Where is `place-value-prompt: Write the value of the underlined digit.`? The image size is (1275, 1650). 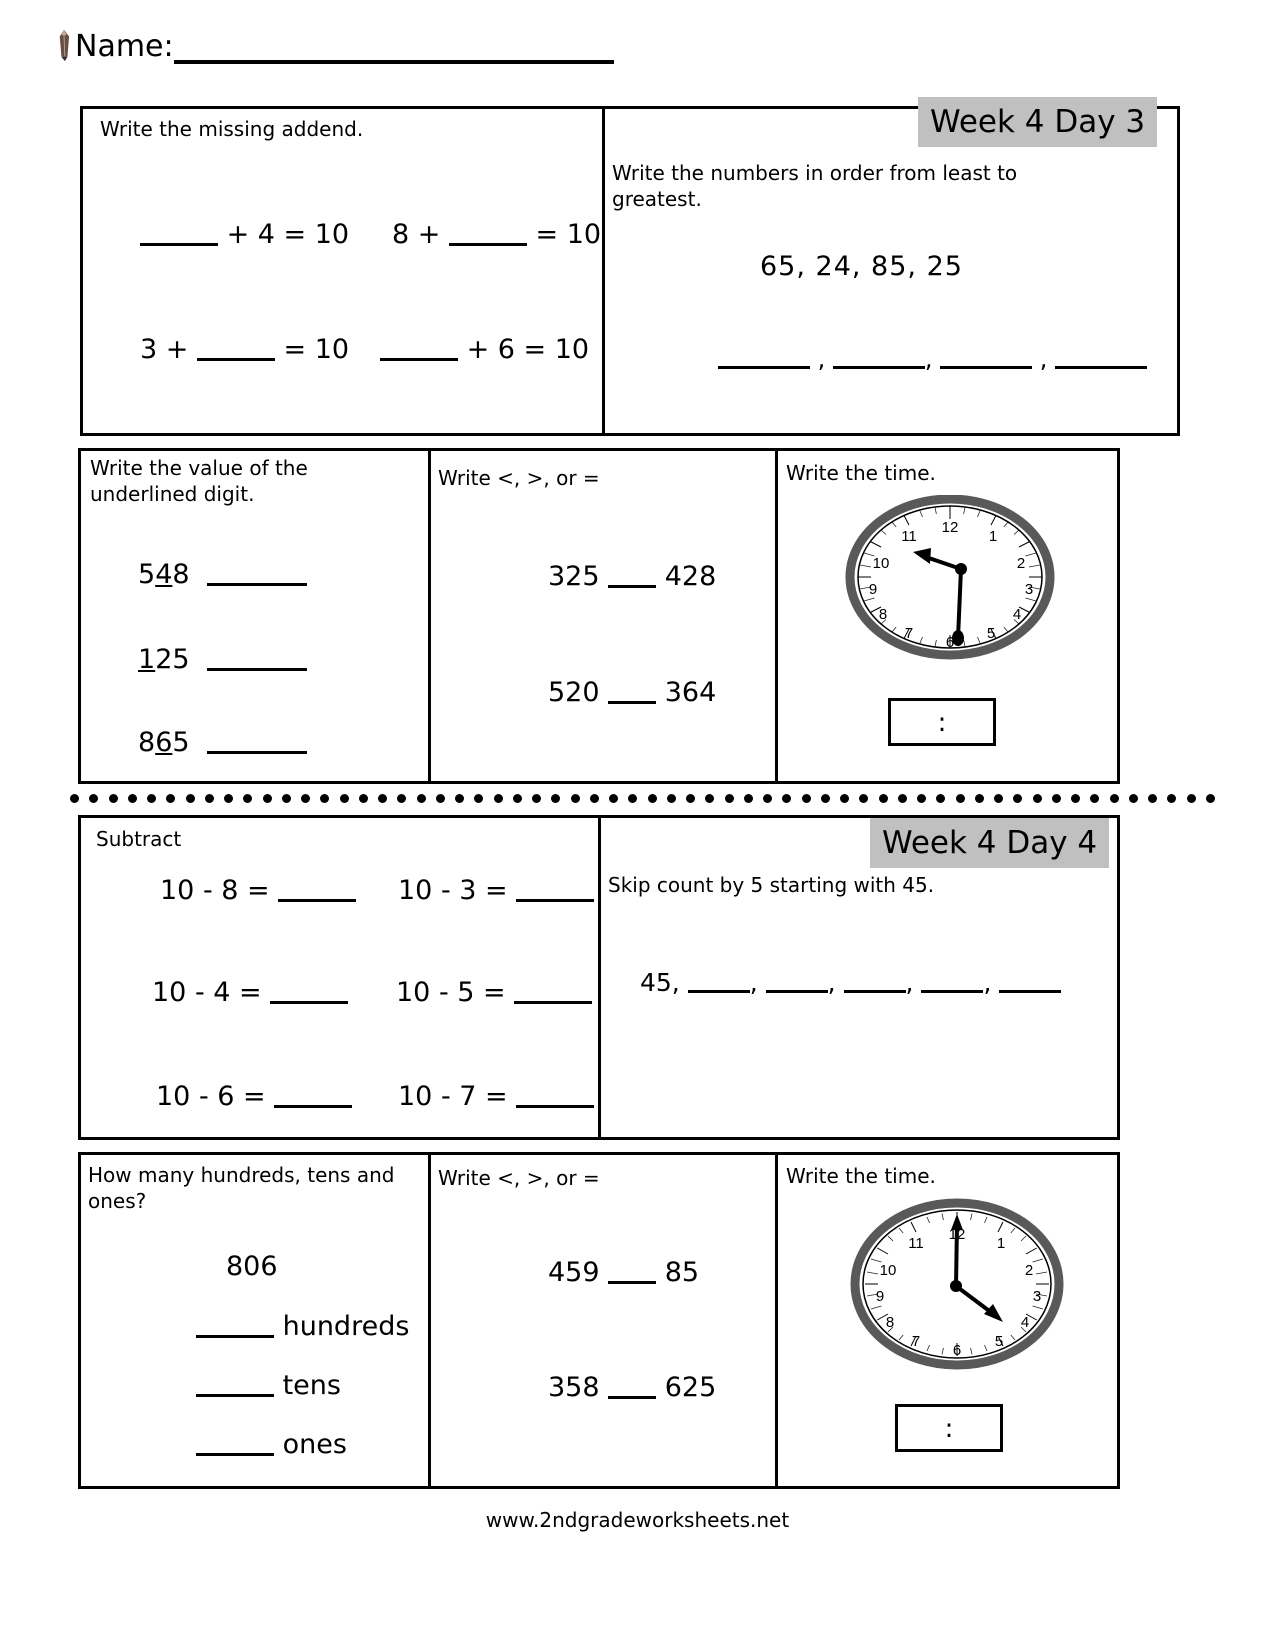
place-value-prompt: Write the value of the underlined digit. is located at coordinates (199, 481).